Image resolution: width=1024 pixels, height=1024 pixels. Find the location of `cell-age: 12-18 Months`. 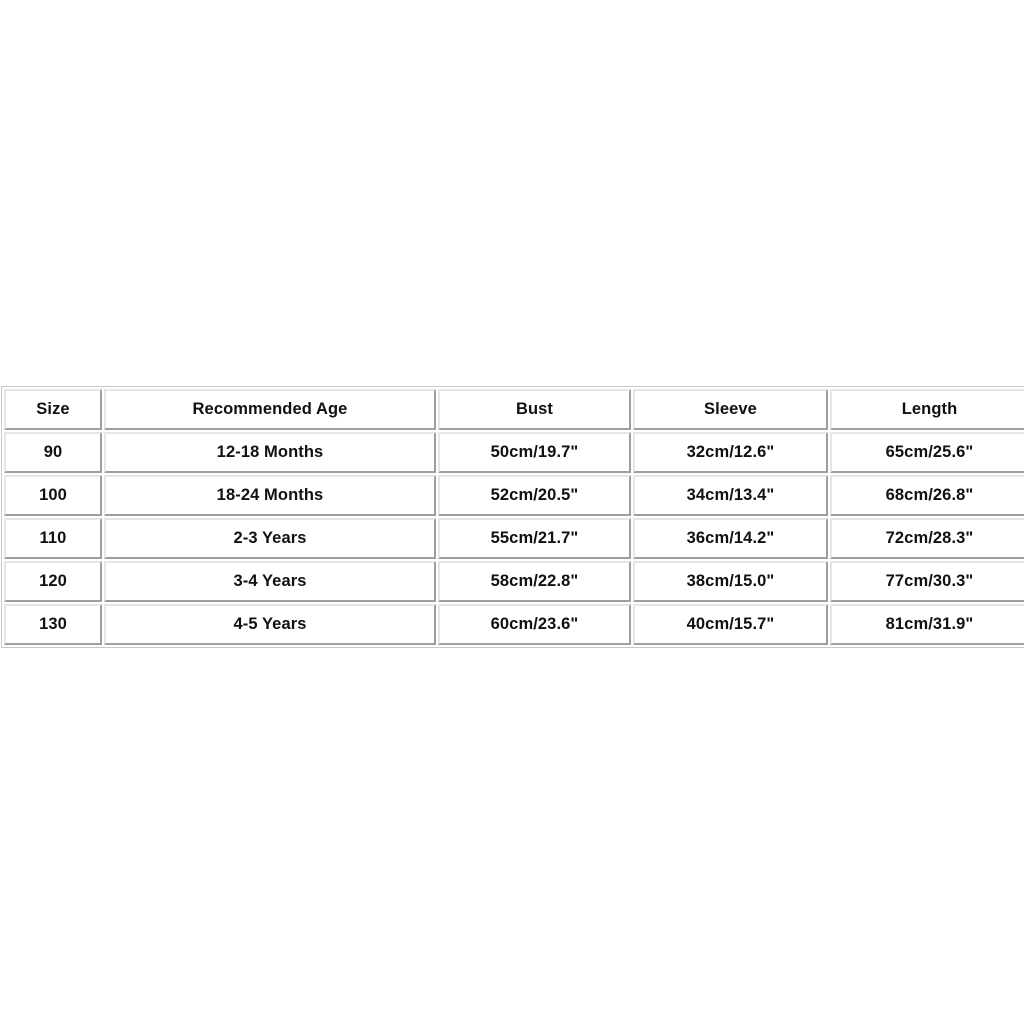

cell-age: 12-18 Months is located at coordinates (270, 452).